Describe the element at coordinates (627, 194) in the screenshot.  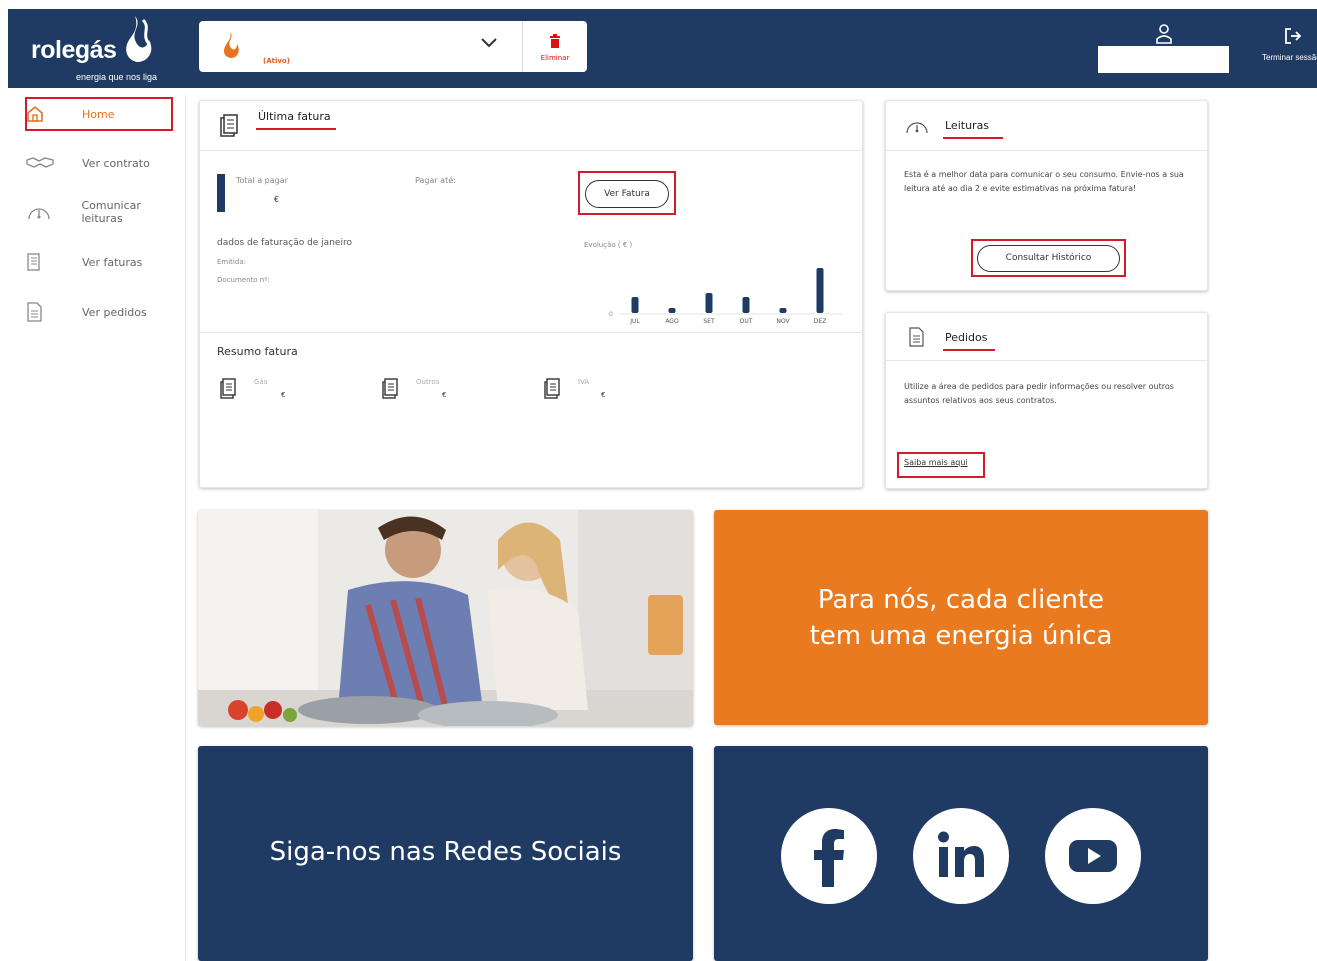
I see `view-invoice-button: Ver Fatura` at that location.